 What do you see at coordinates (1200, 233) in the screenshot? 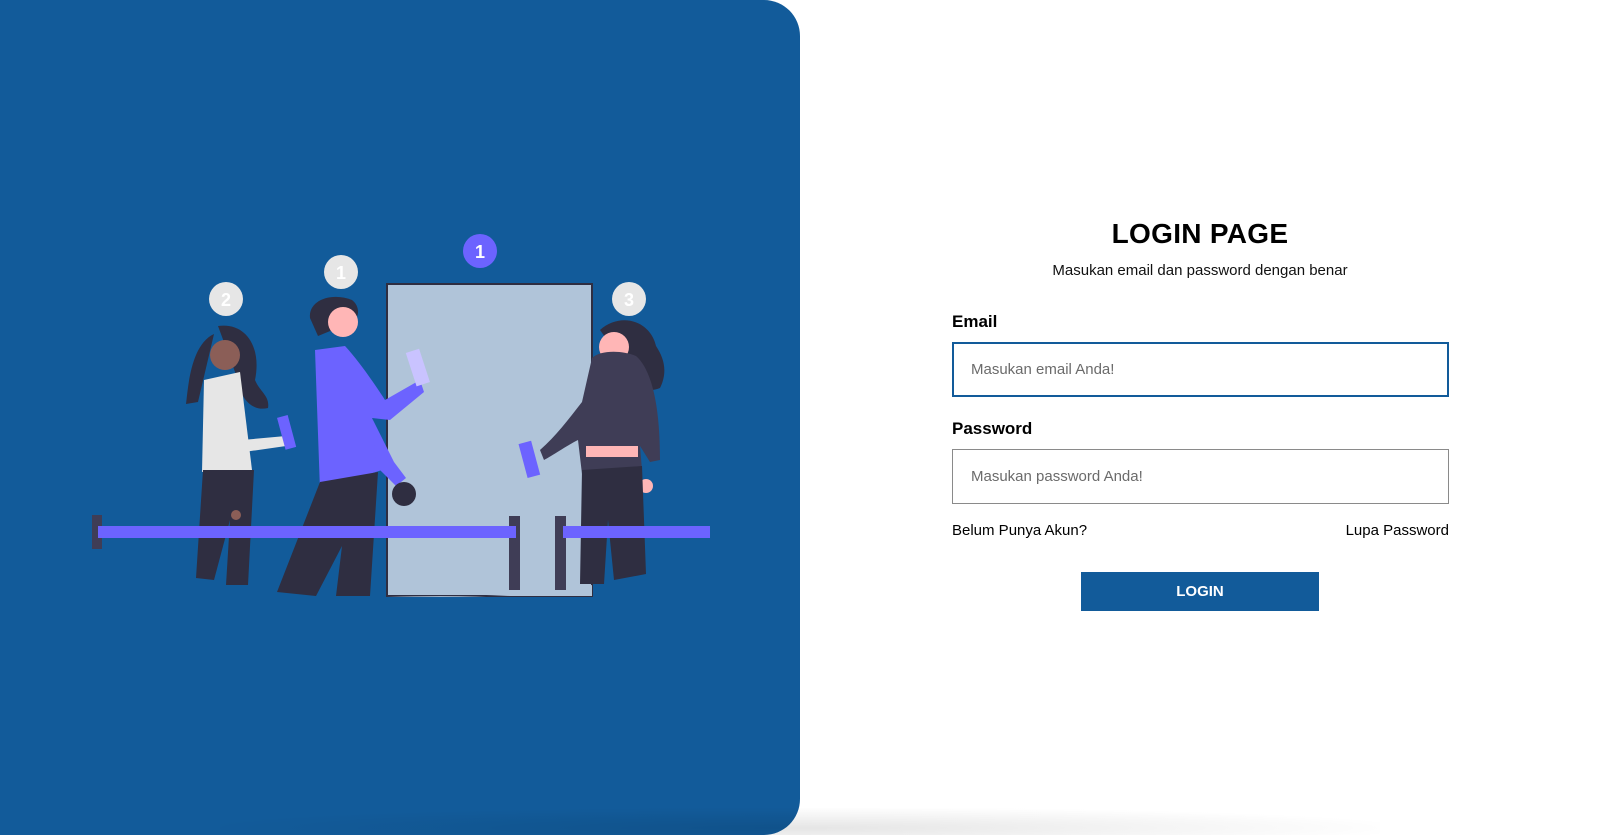
I see `page-title: LOGIN PAGE` at bounding box center [1200, 233].